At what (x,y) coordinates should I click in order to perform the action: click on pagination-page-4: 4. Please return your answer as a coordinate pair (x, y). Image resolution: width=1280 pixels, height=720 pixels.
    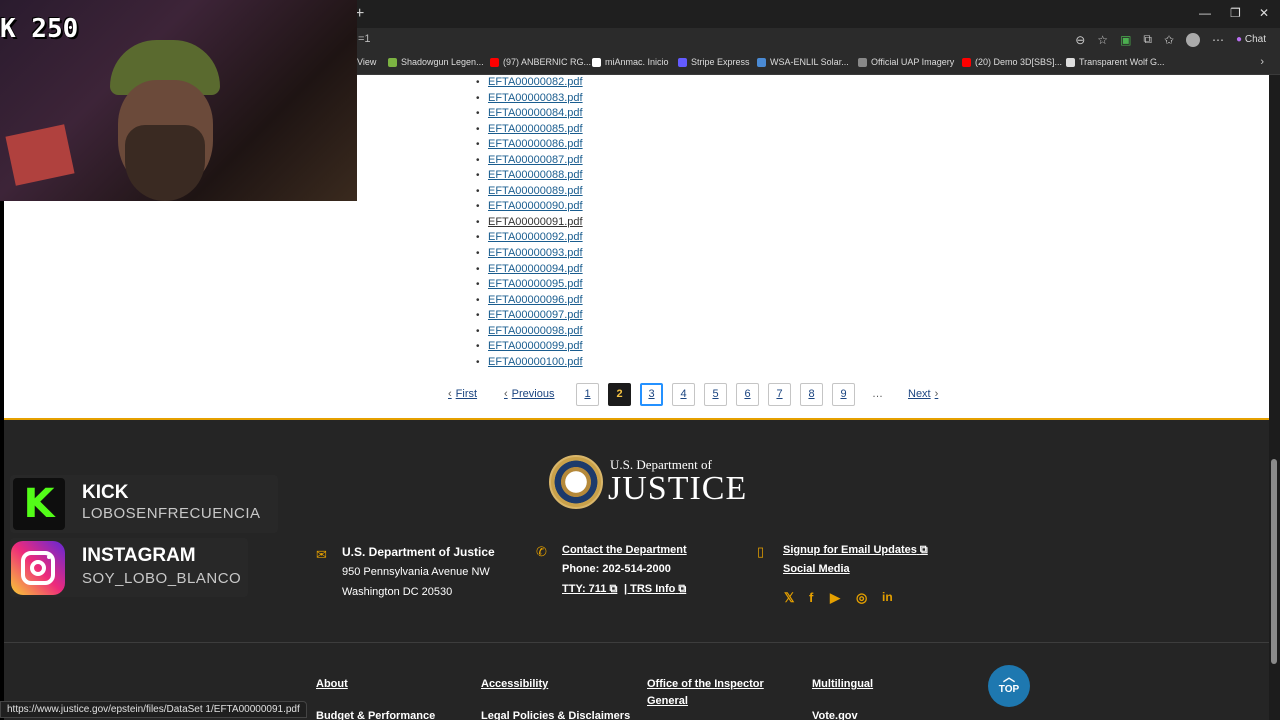
    Looking at the image, I should click on (683, 394).